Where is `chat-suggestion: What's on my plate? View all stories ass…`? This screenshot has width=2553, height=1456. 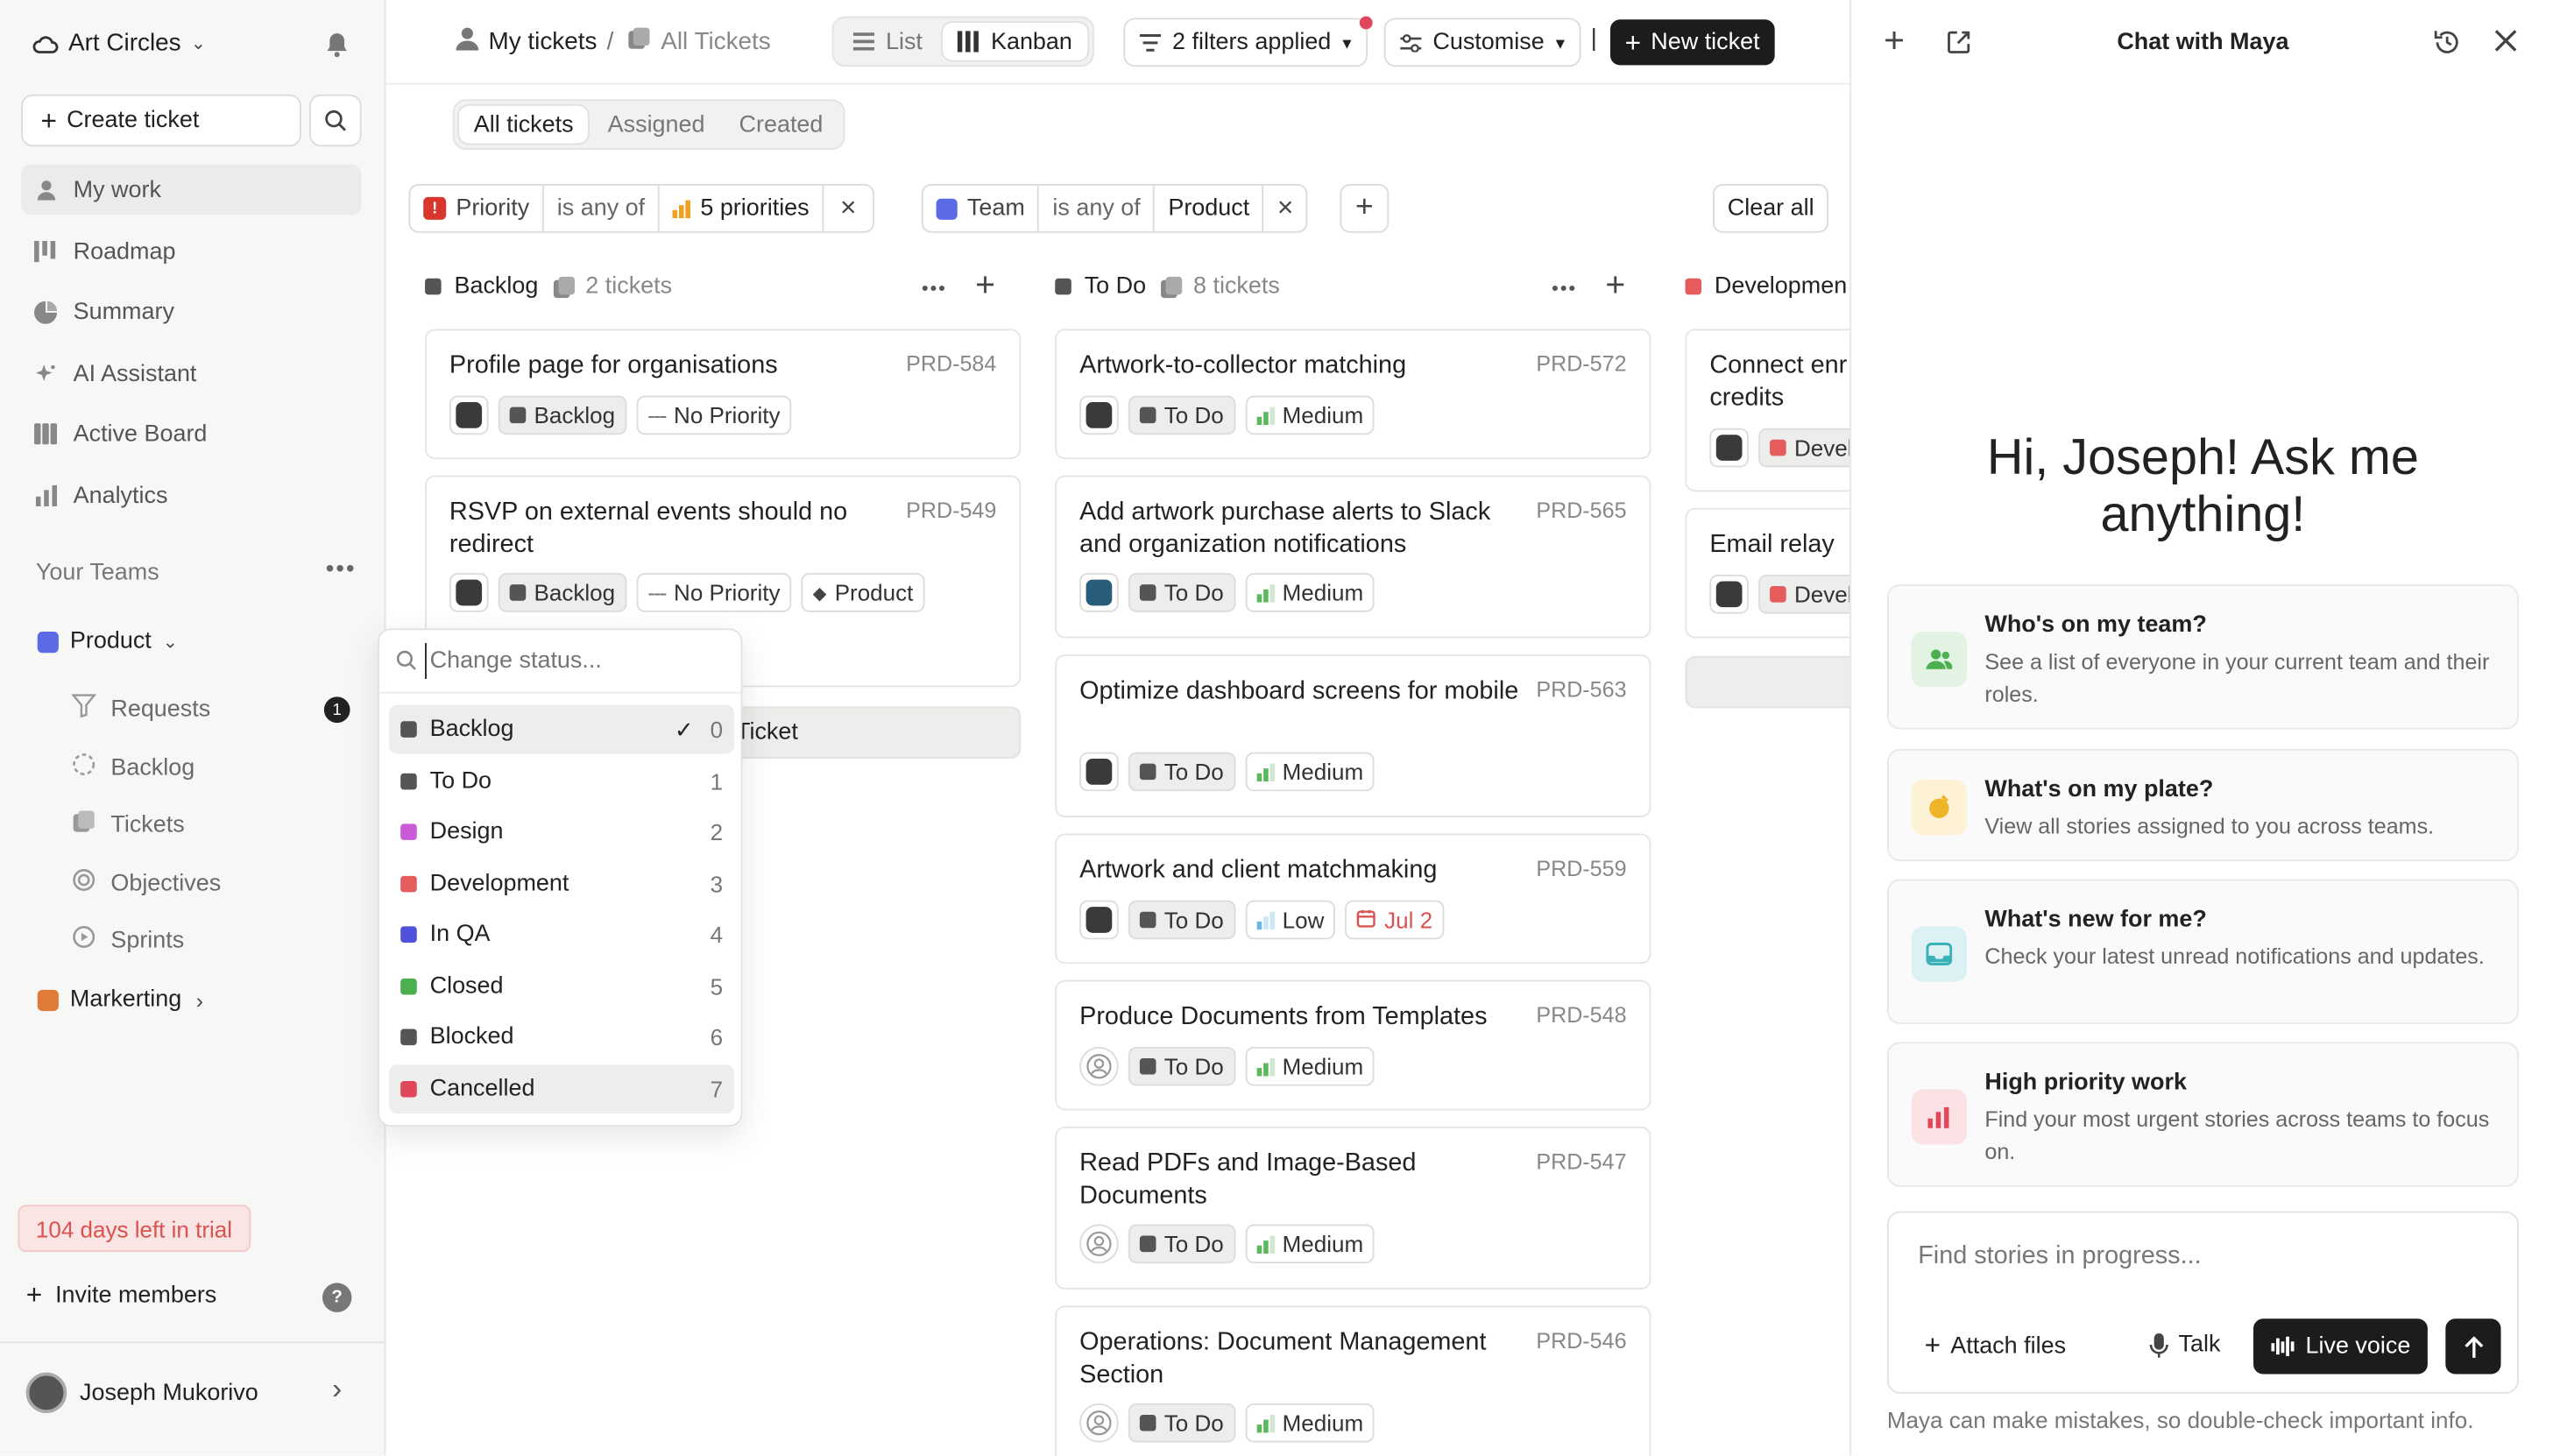 chat-suggestion: What's on my plate? View all stories ass… is located at coordinates (2202, 805).